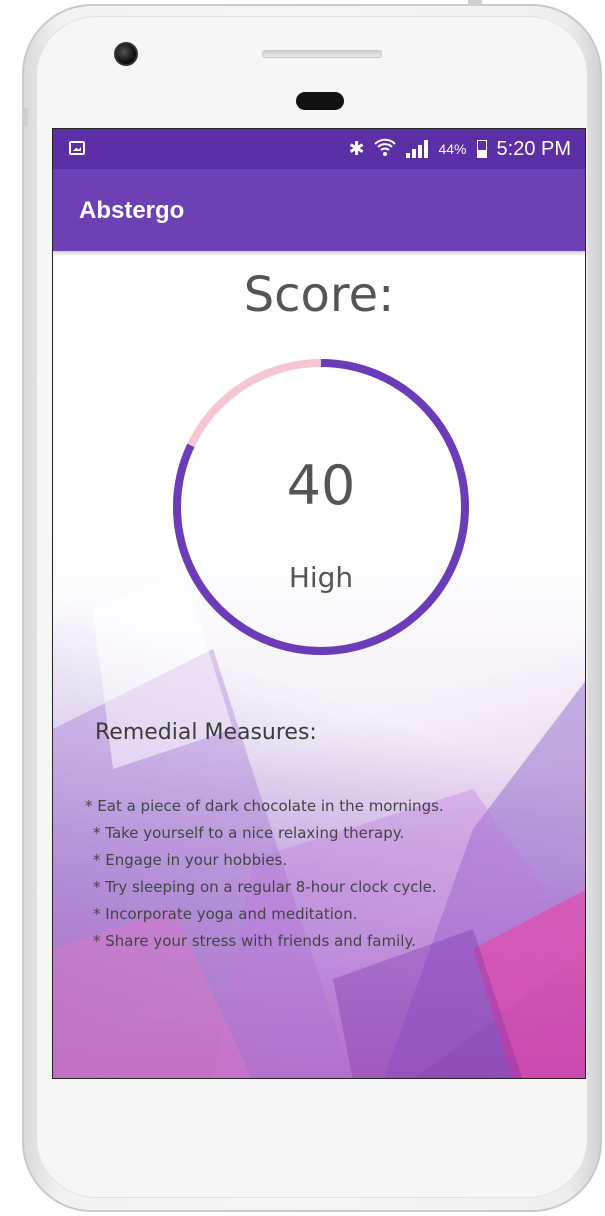  What do you see at coordinates (126, 54) in the screenshot?
I see `front-camera` at bounding box center [126, 54].